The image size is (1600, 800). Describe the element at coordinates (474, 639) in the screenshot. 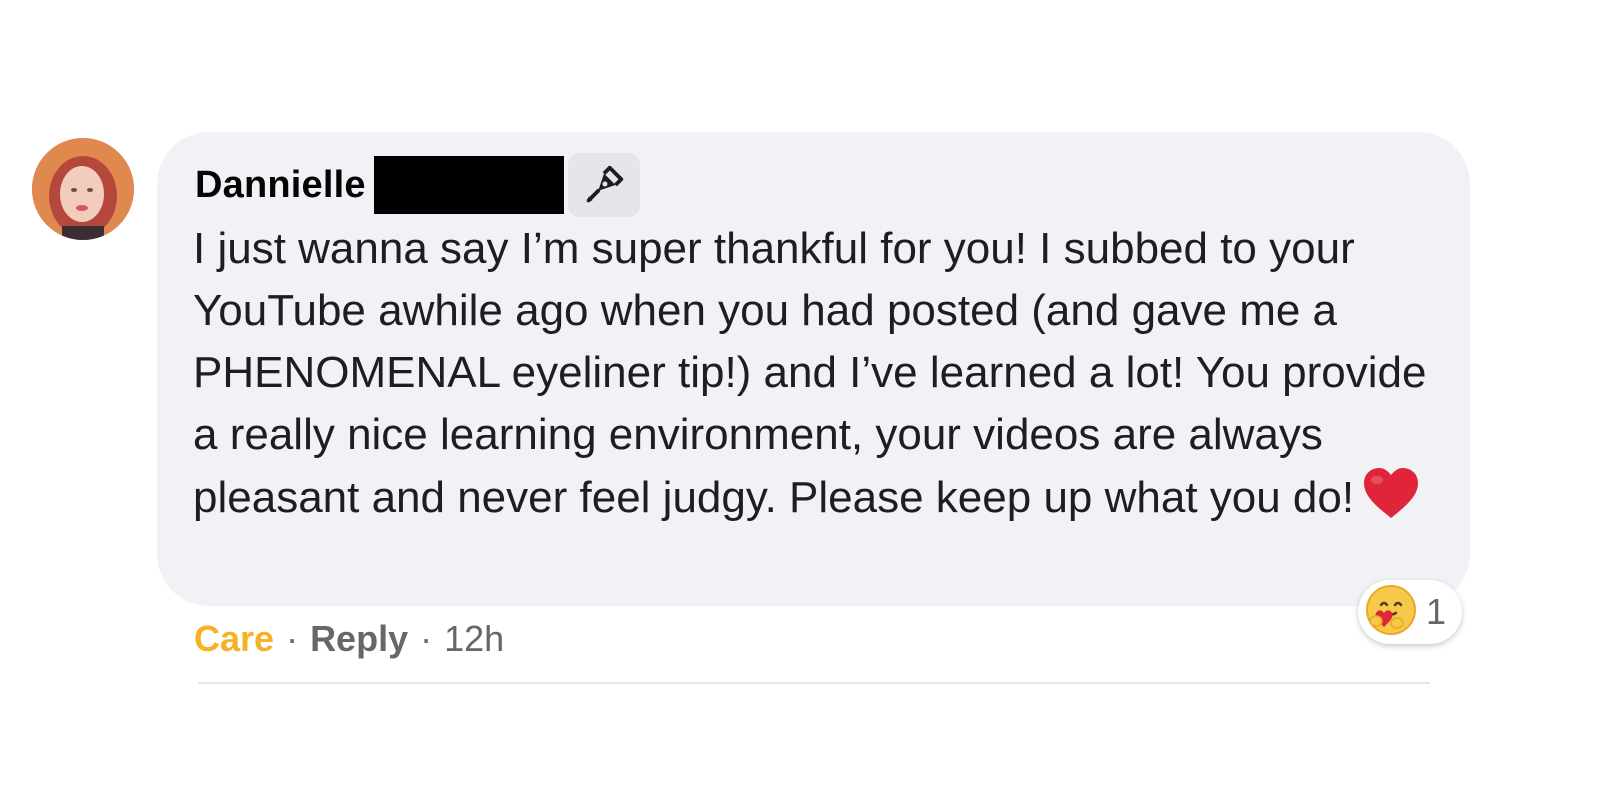

I see `timestamp: 12h` at that location.